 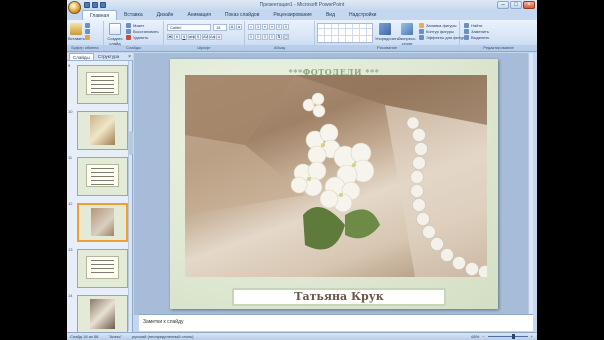 I want to click on increase-indent-button: », so click(x=272, y=27).